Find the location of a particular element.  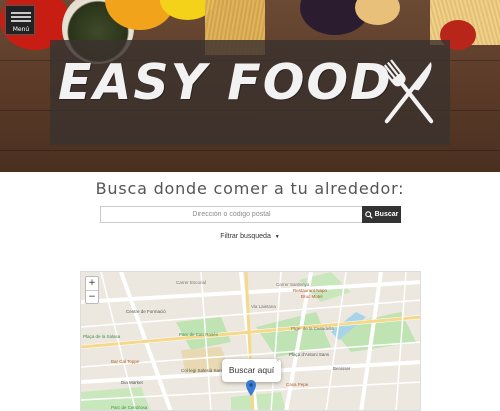

map-label: Carrer Sardenya is located at coordinates (293, 284).